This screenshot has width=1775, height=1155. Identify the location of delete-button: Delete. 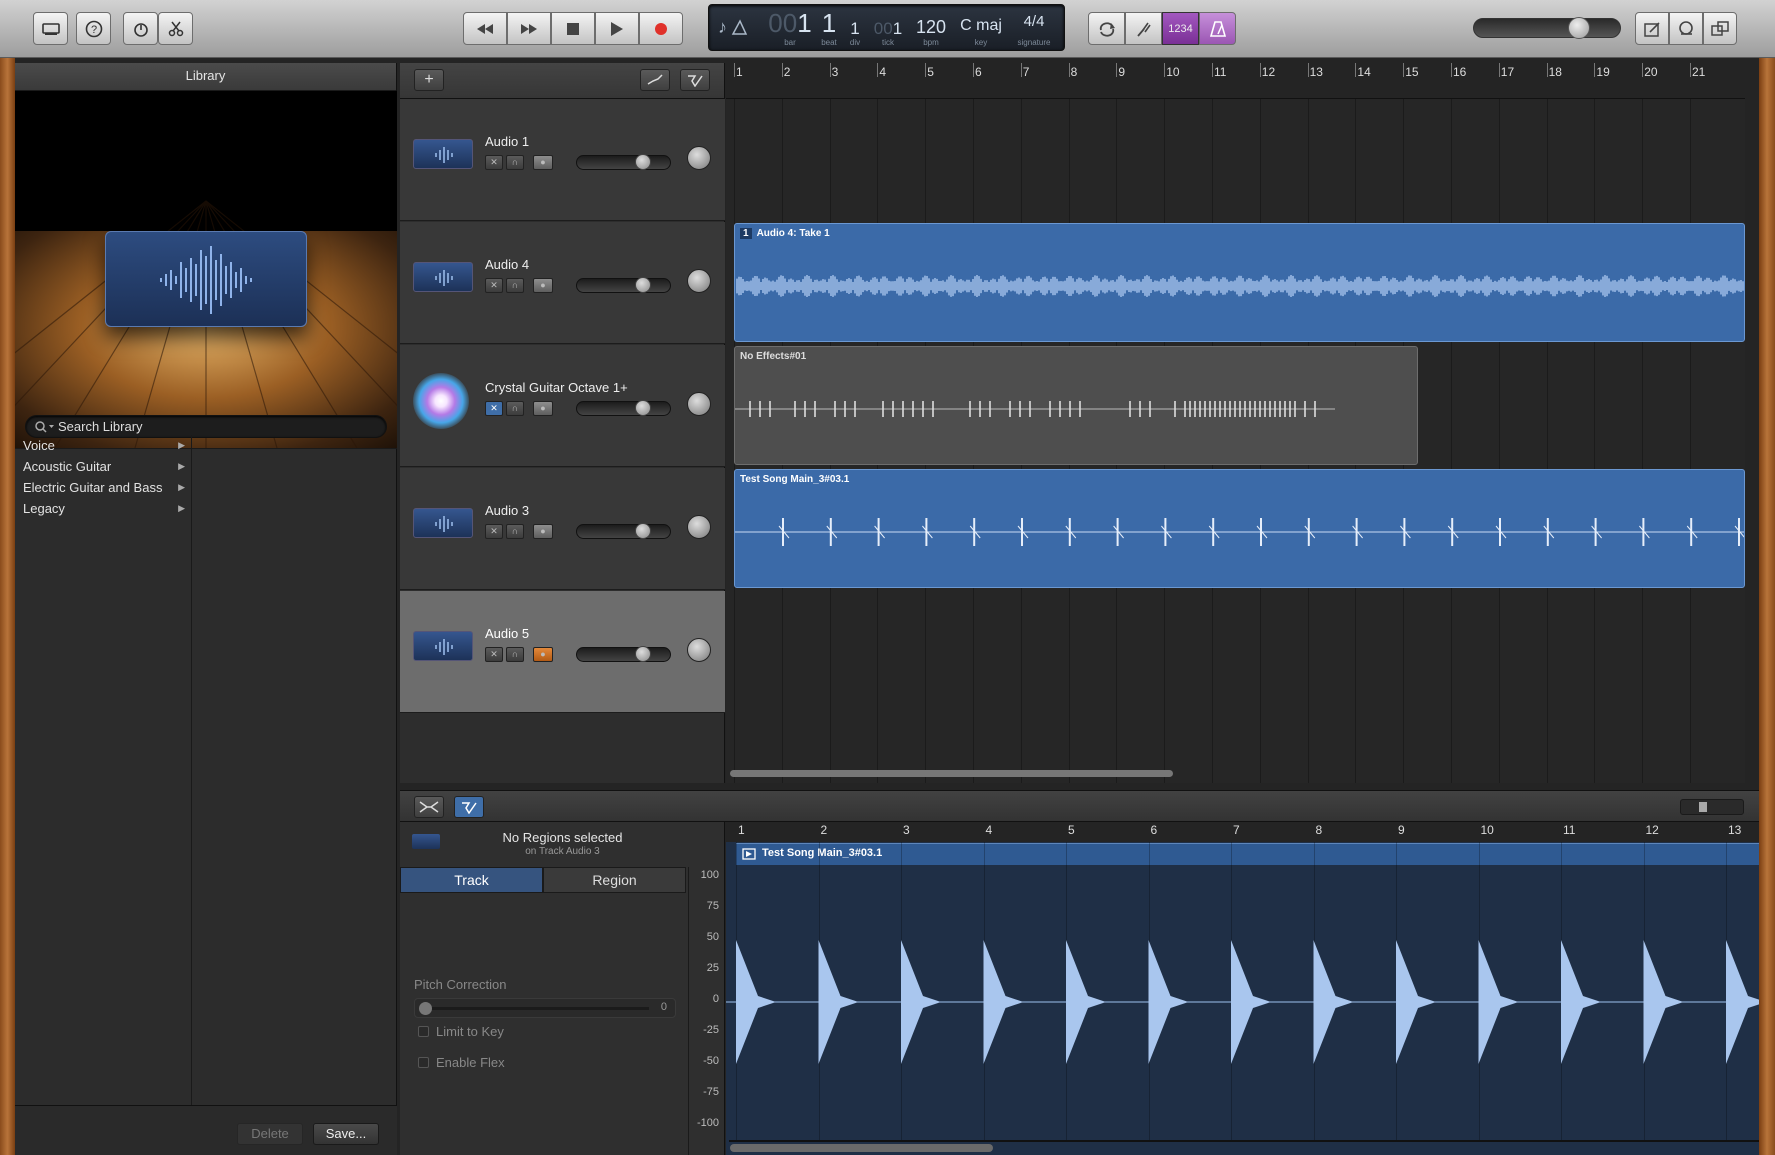
(270, 1134).